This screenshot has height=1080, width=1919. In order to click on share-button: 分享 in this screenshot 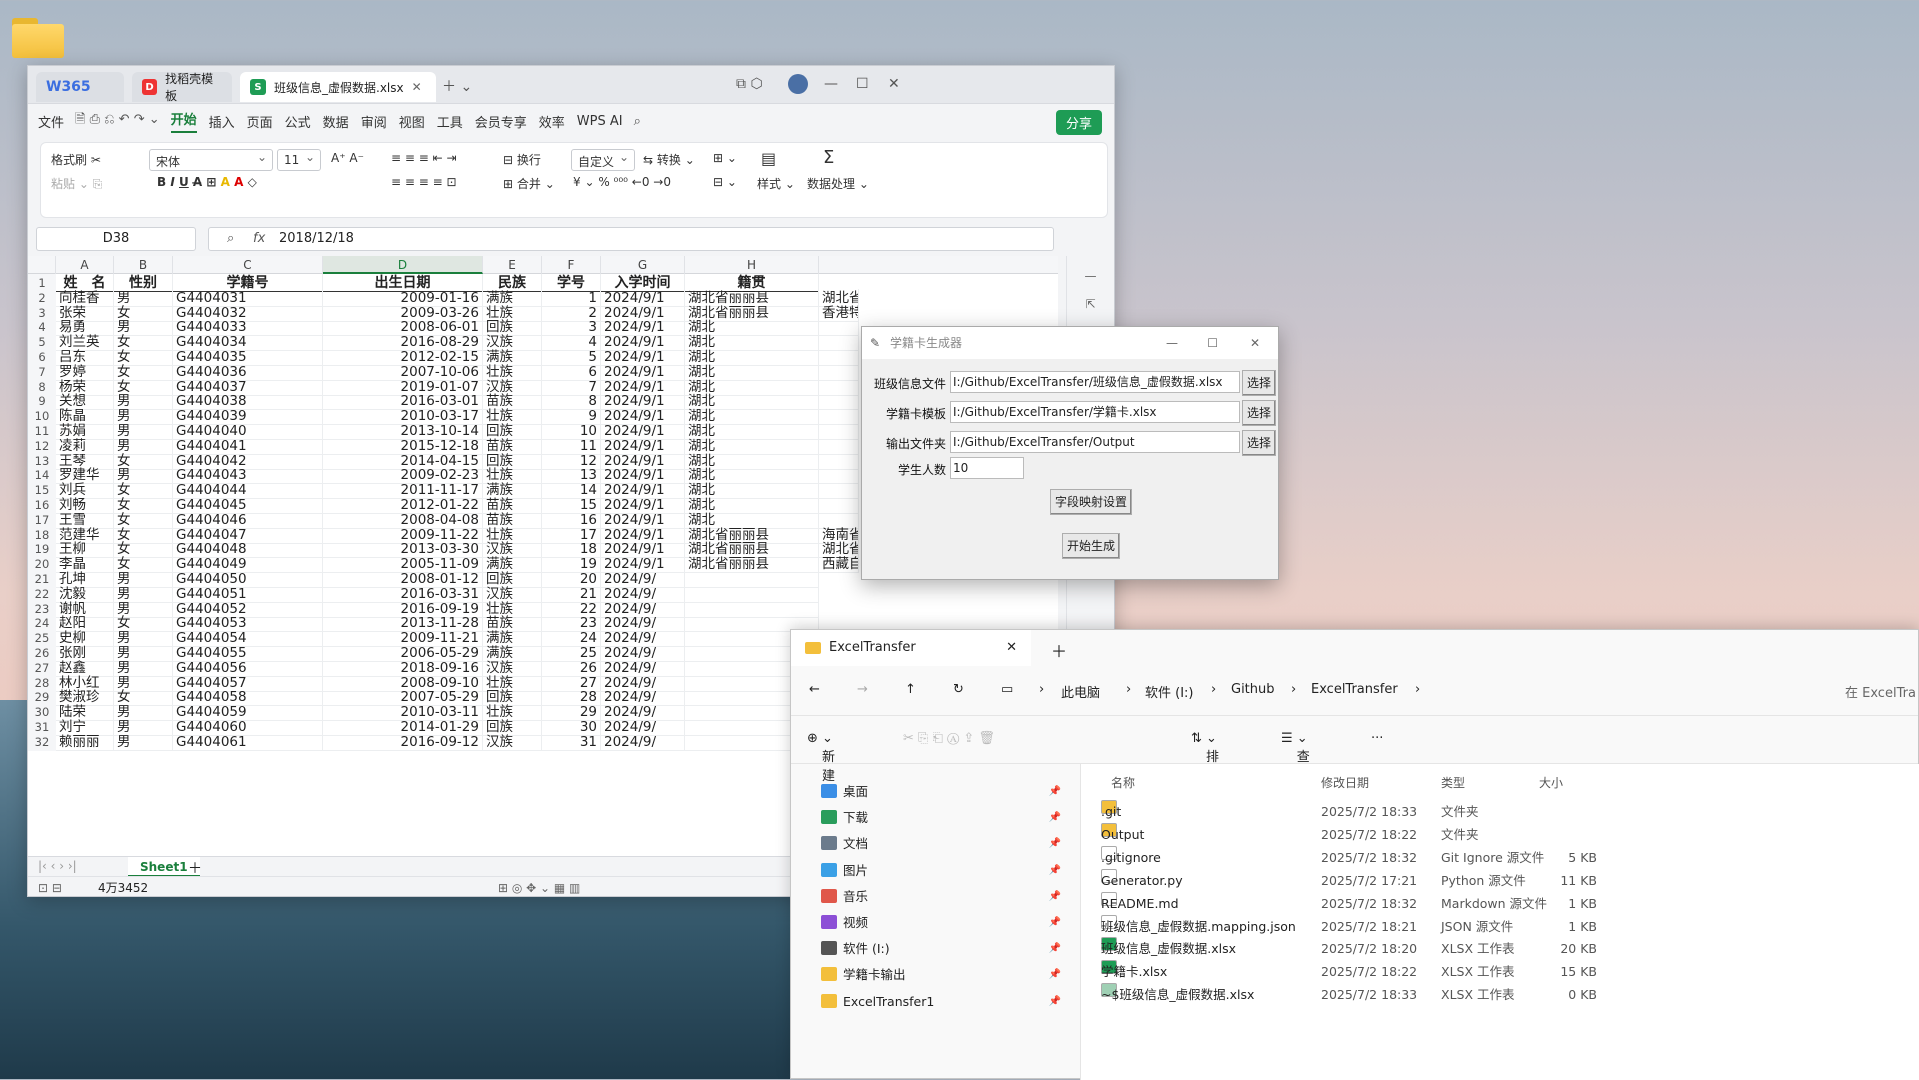, I will do `click(1078, 122)`.